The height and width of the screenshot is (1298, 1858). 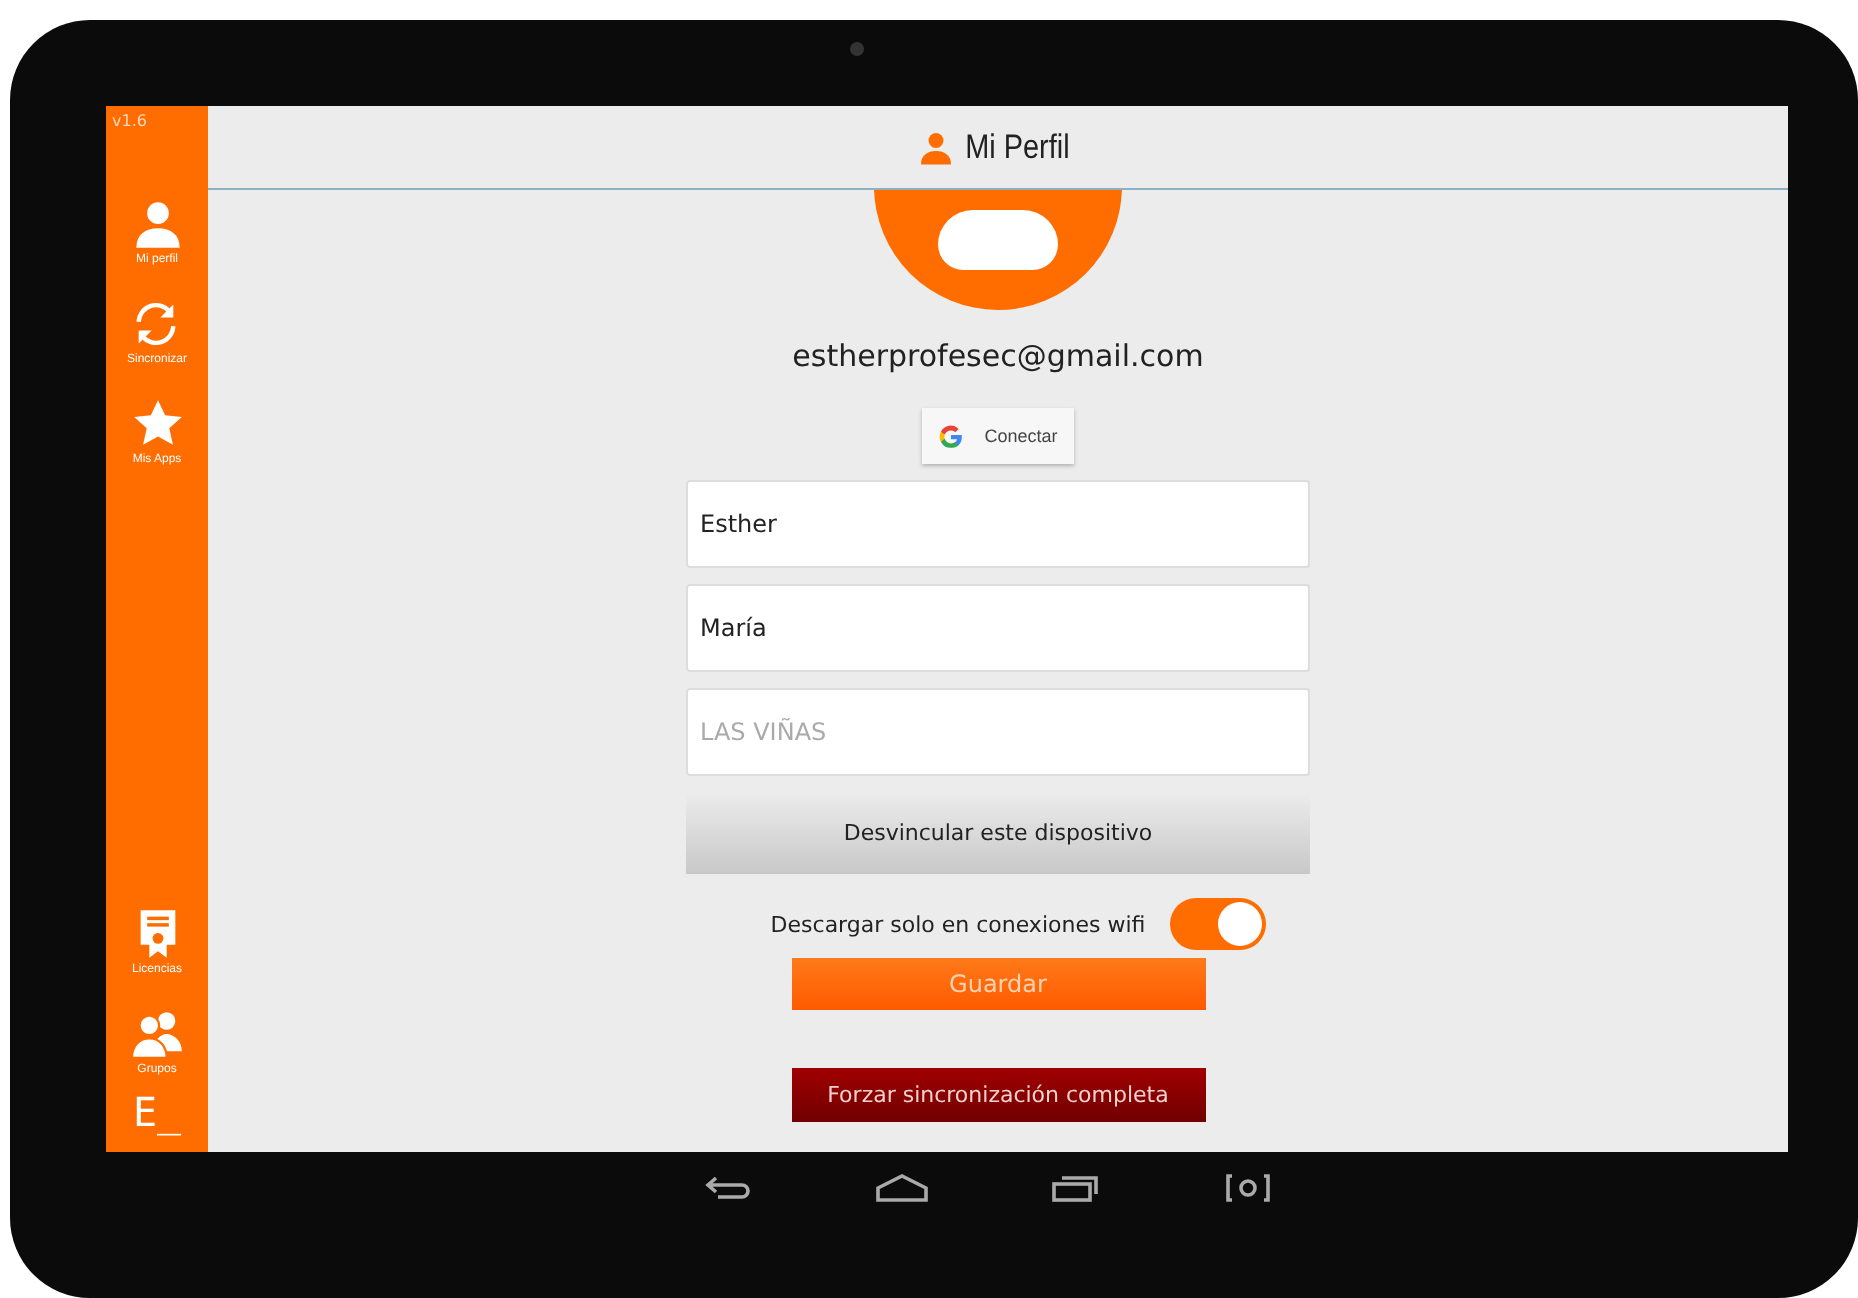 What do you see at coordinates (998, 984) in the screenshot?
I see `save-button: Guardar` at bounding box center [998, 984].